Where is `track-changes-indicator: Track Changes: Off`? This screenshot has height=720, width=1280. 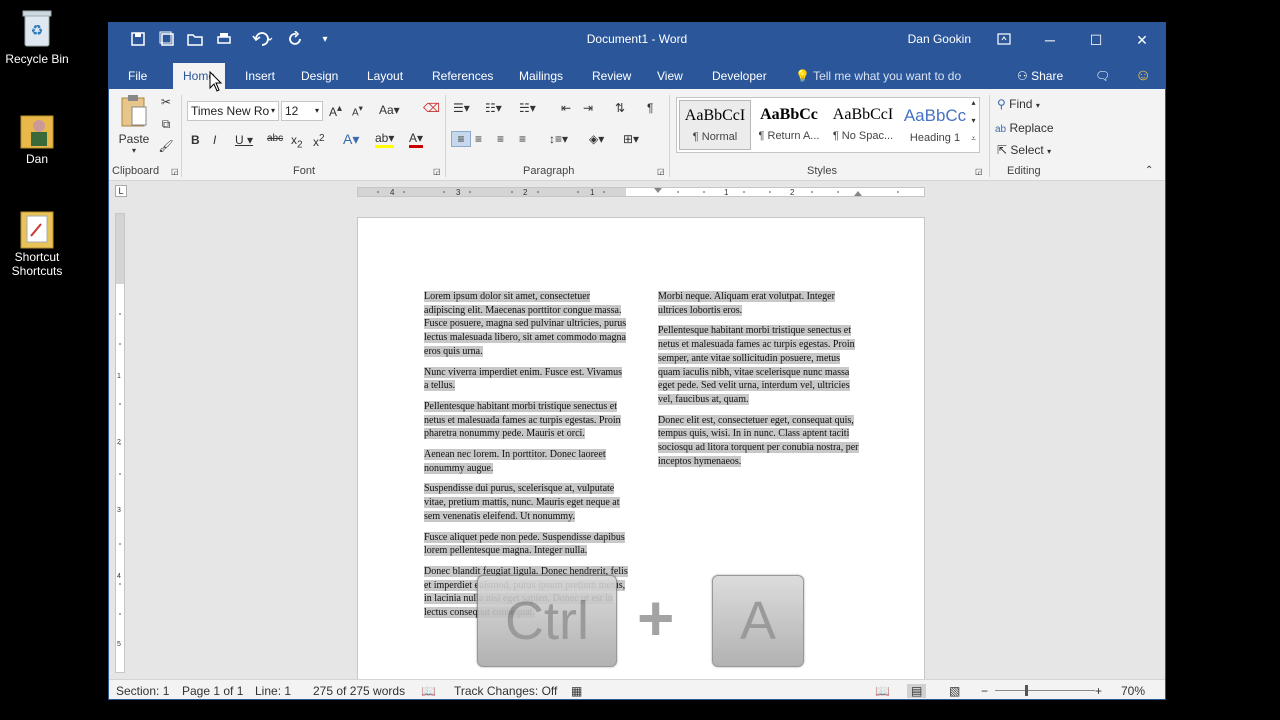
track-changes-indicator: Track Changes: Off is located at coordinates (505, 691).